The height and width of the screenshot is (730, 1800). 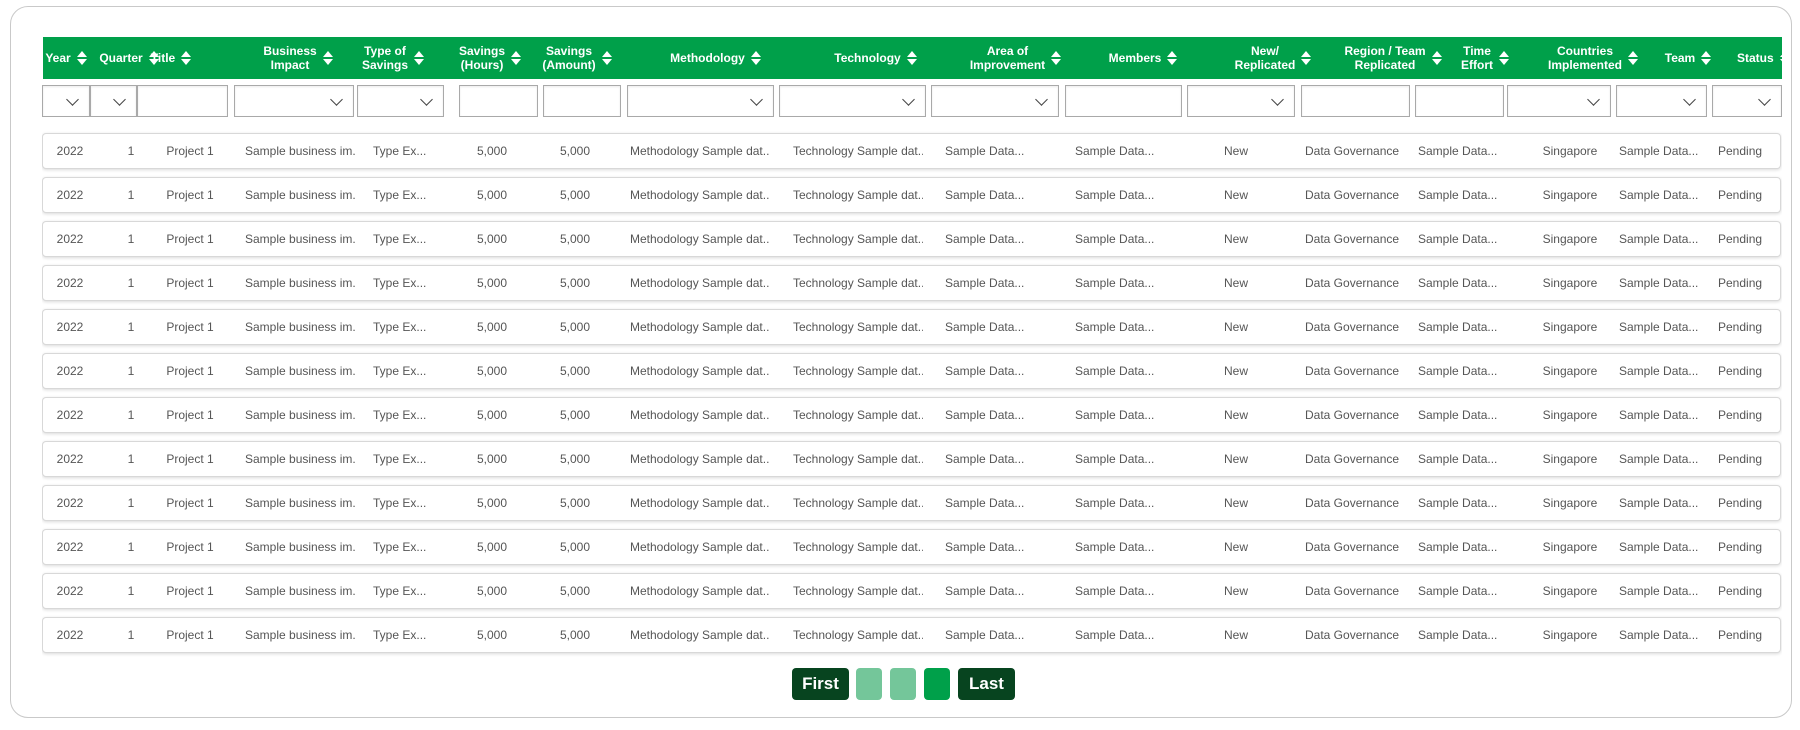 I want to click on column-header-type-of-savings: Type of Savings, so click(x=393, y=58).